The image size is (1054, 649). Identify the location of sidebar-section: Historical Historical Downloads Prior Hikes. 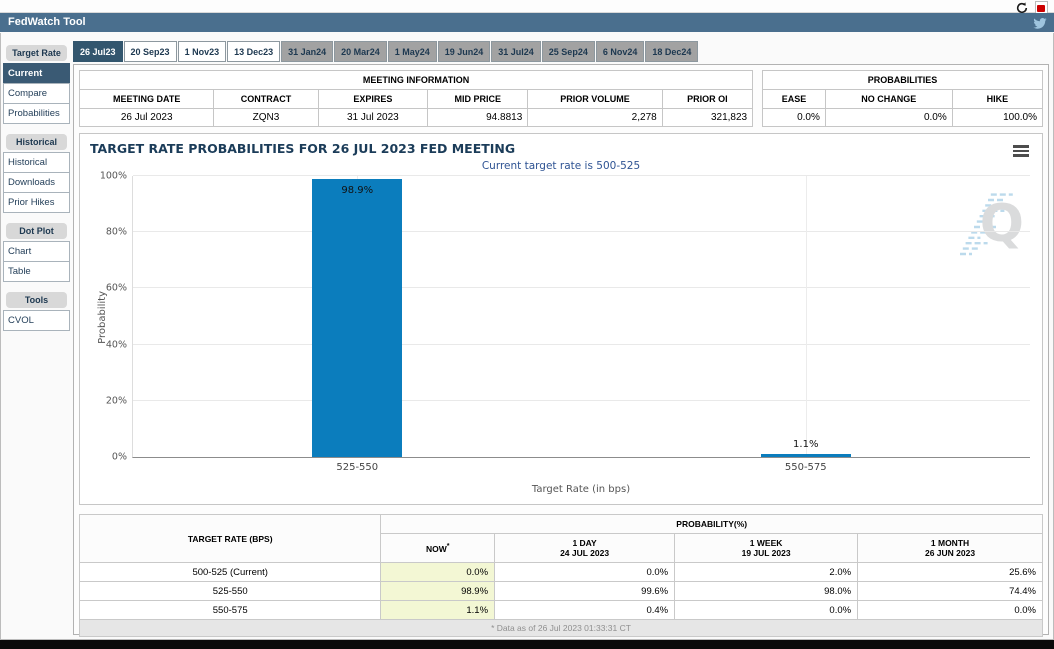
(36, 173).